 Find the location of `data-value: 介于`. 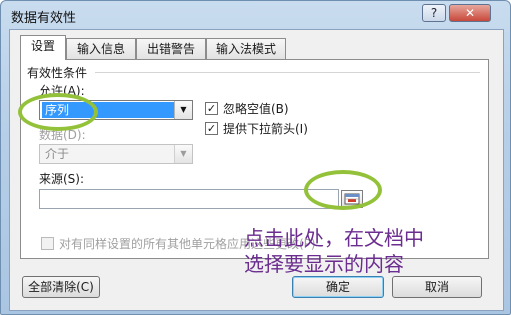

data-value: 介于 is located at coordinates (57, 154).